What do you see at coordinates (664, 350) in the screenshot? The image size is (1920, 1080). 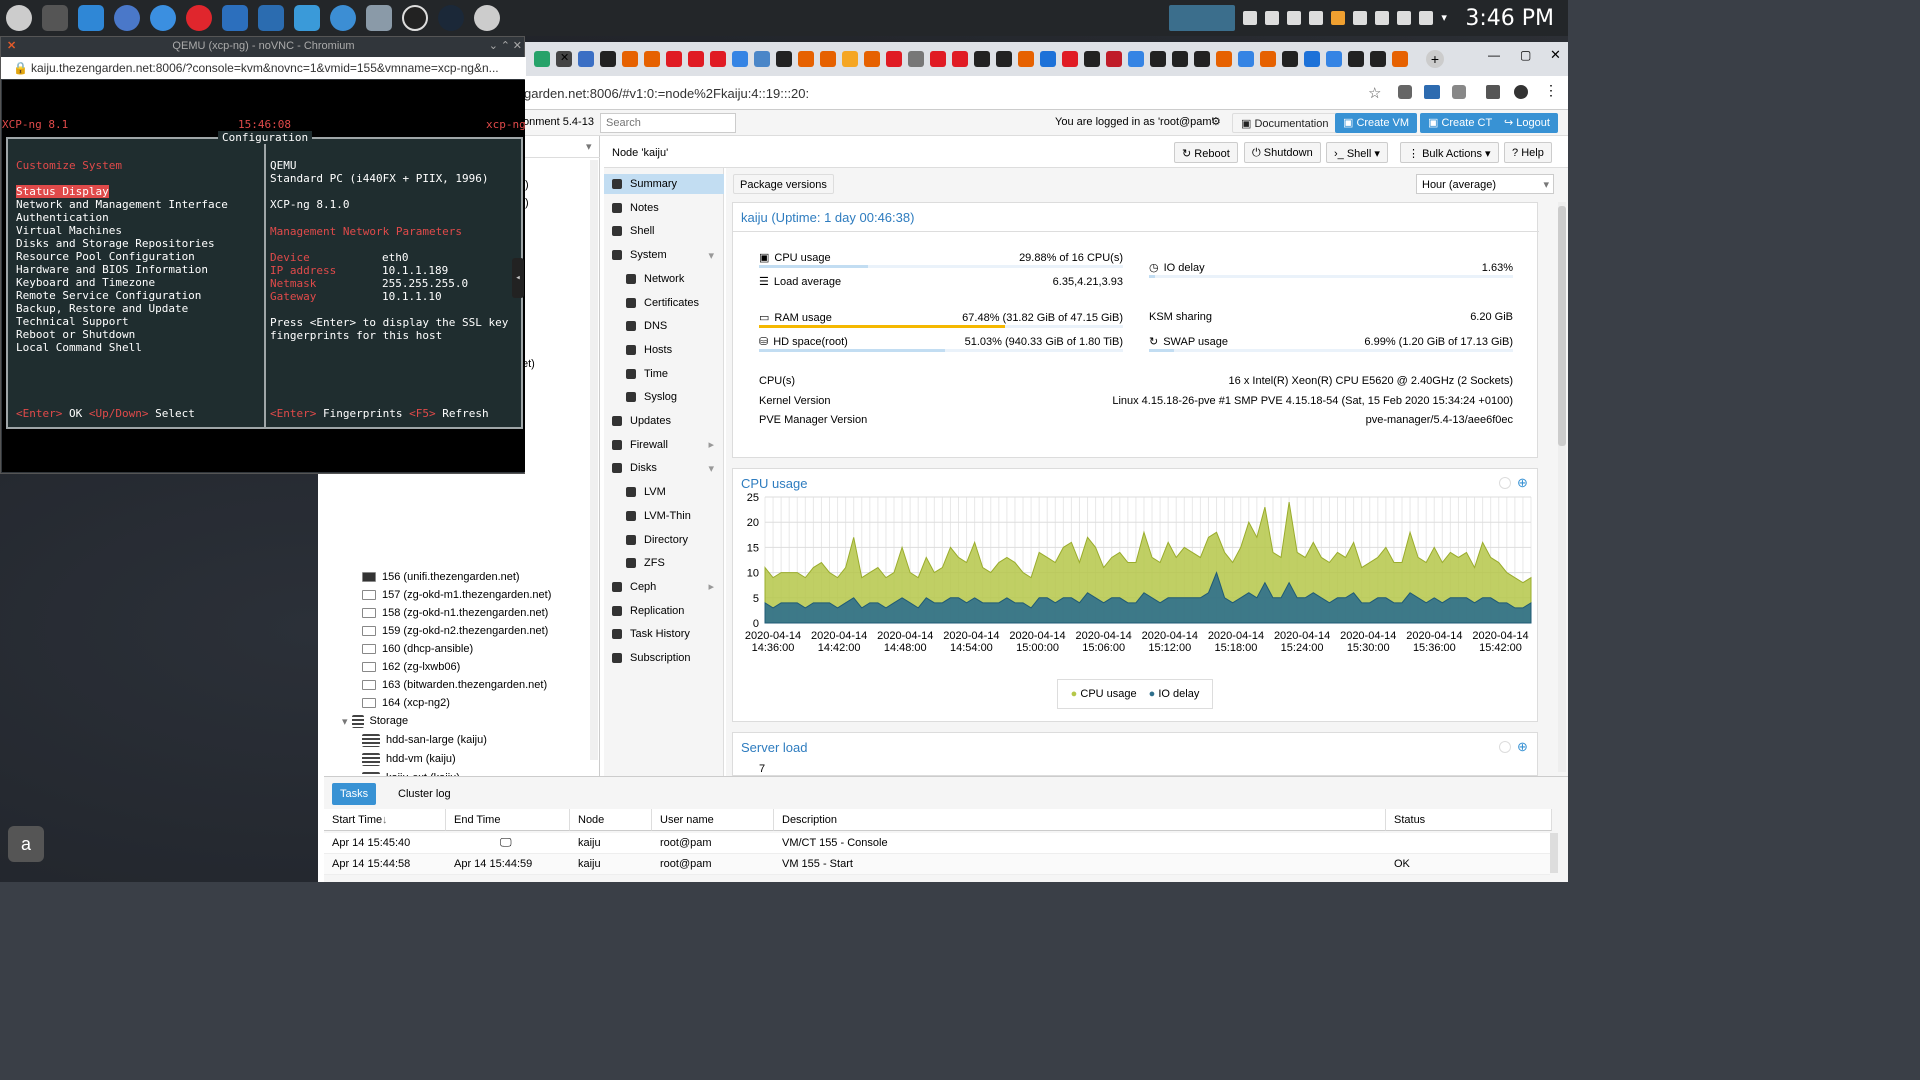 I see `menu-item-hosts: Hosts` at bounding box center [664, 350].